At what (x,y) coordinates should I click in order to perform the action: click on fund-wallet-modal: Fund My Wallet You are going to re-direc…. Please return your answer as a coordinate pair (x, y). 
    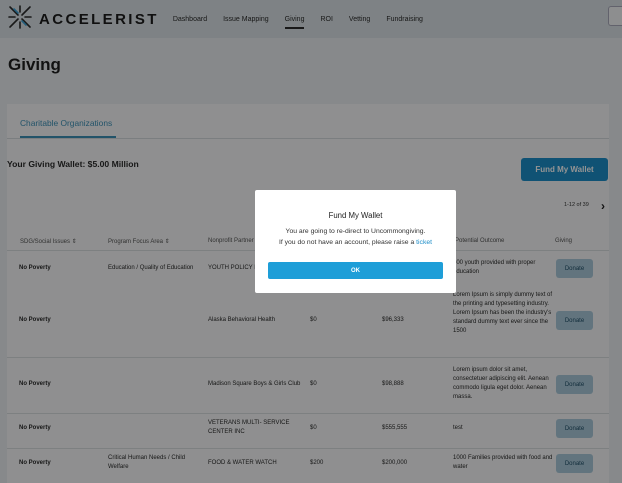
    Looking at the image, I should click on (355, 241).